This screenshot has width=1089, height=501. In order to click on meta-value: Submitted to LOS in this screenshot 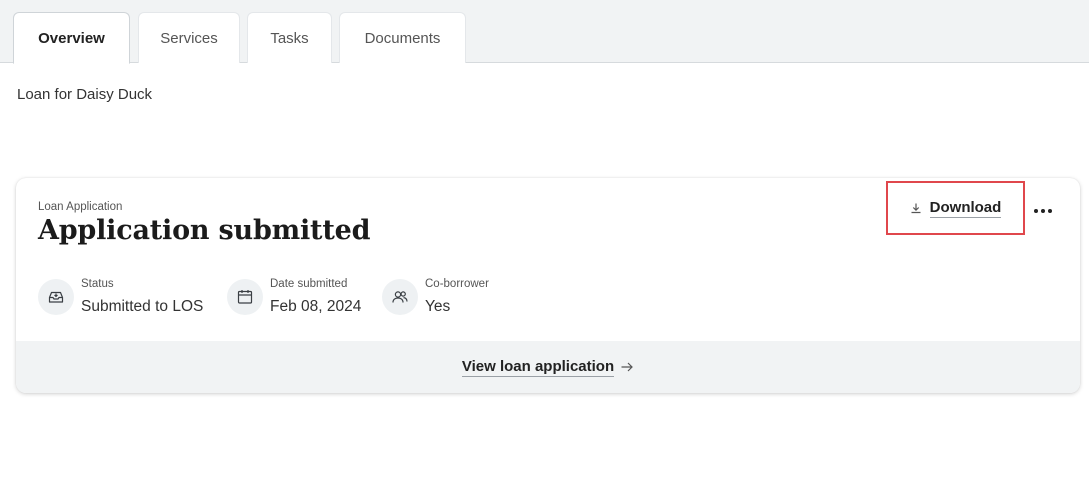, I will do `click(142, 306)`.